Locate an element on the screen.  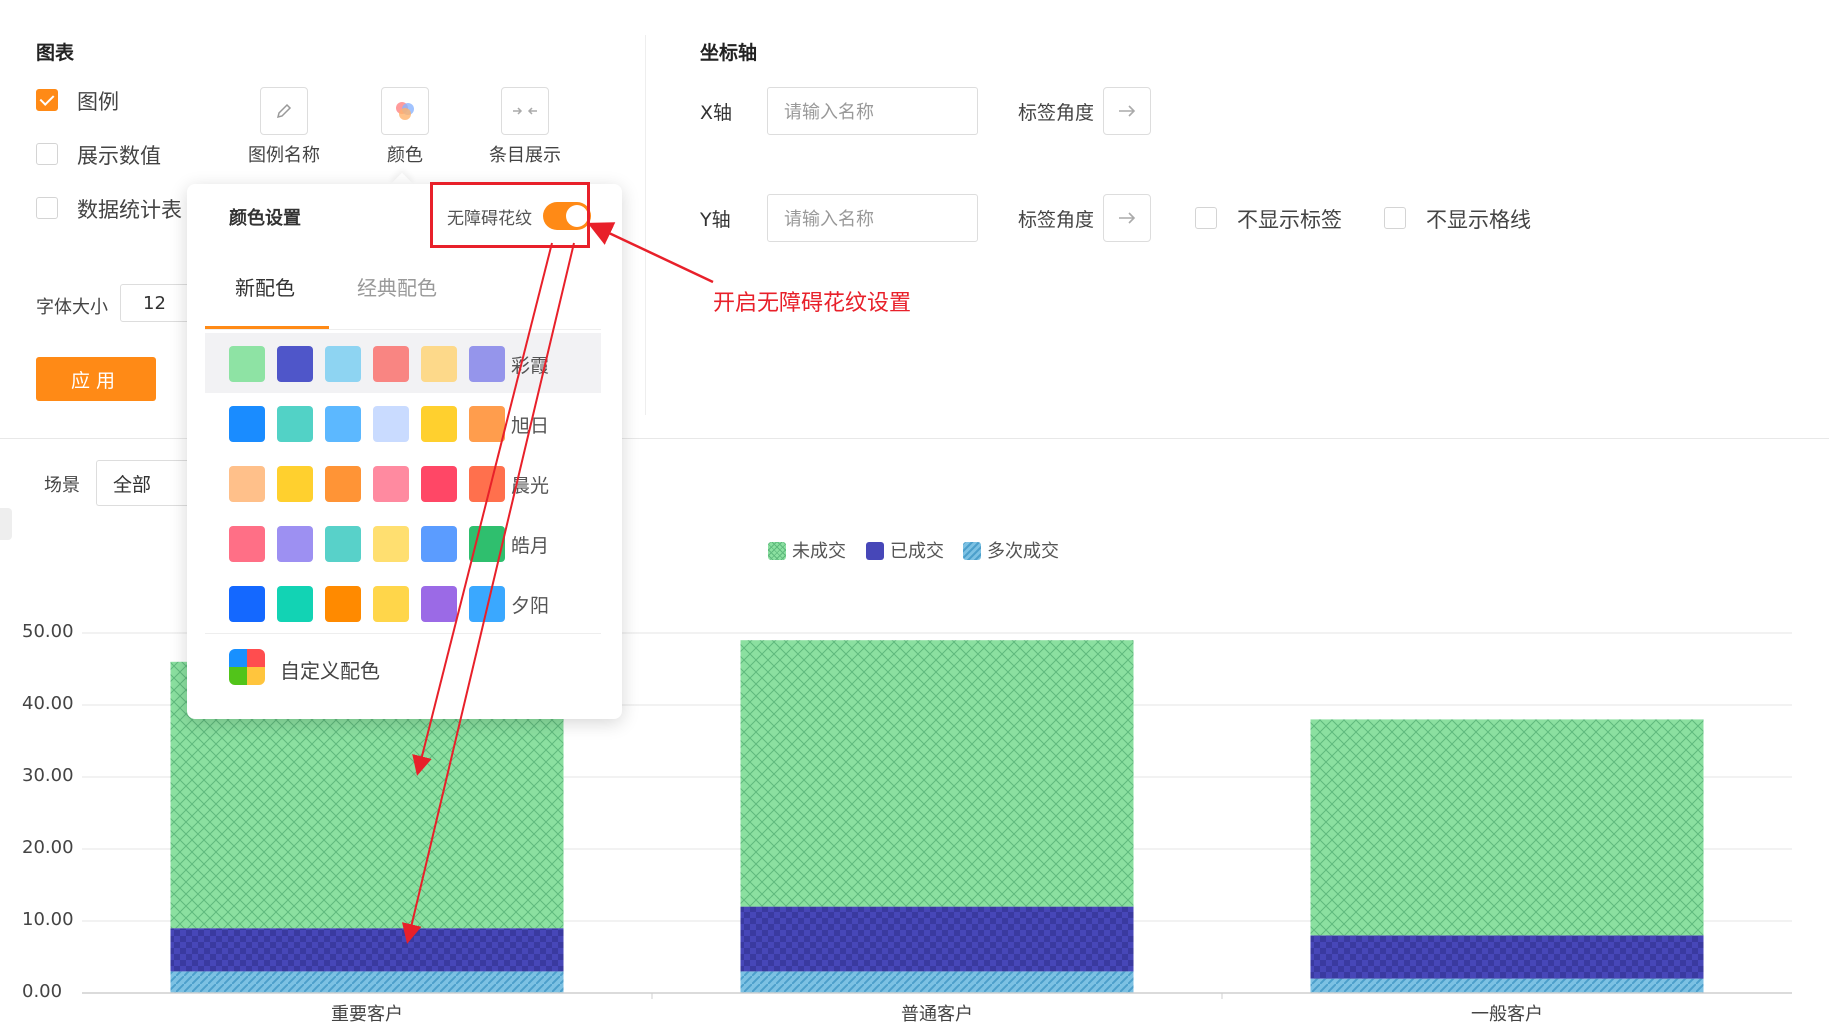
palette-name: 夕阳 is located at coordinates (530, 606).